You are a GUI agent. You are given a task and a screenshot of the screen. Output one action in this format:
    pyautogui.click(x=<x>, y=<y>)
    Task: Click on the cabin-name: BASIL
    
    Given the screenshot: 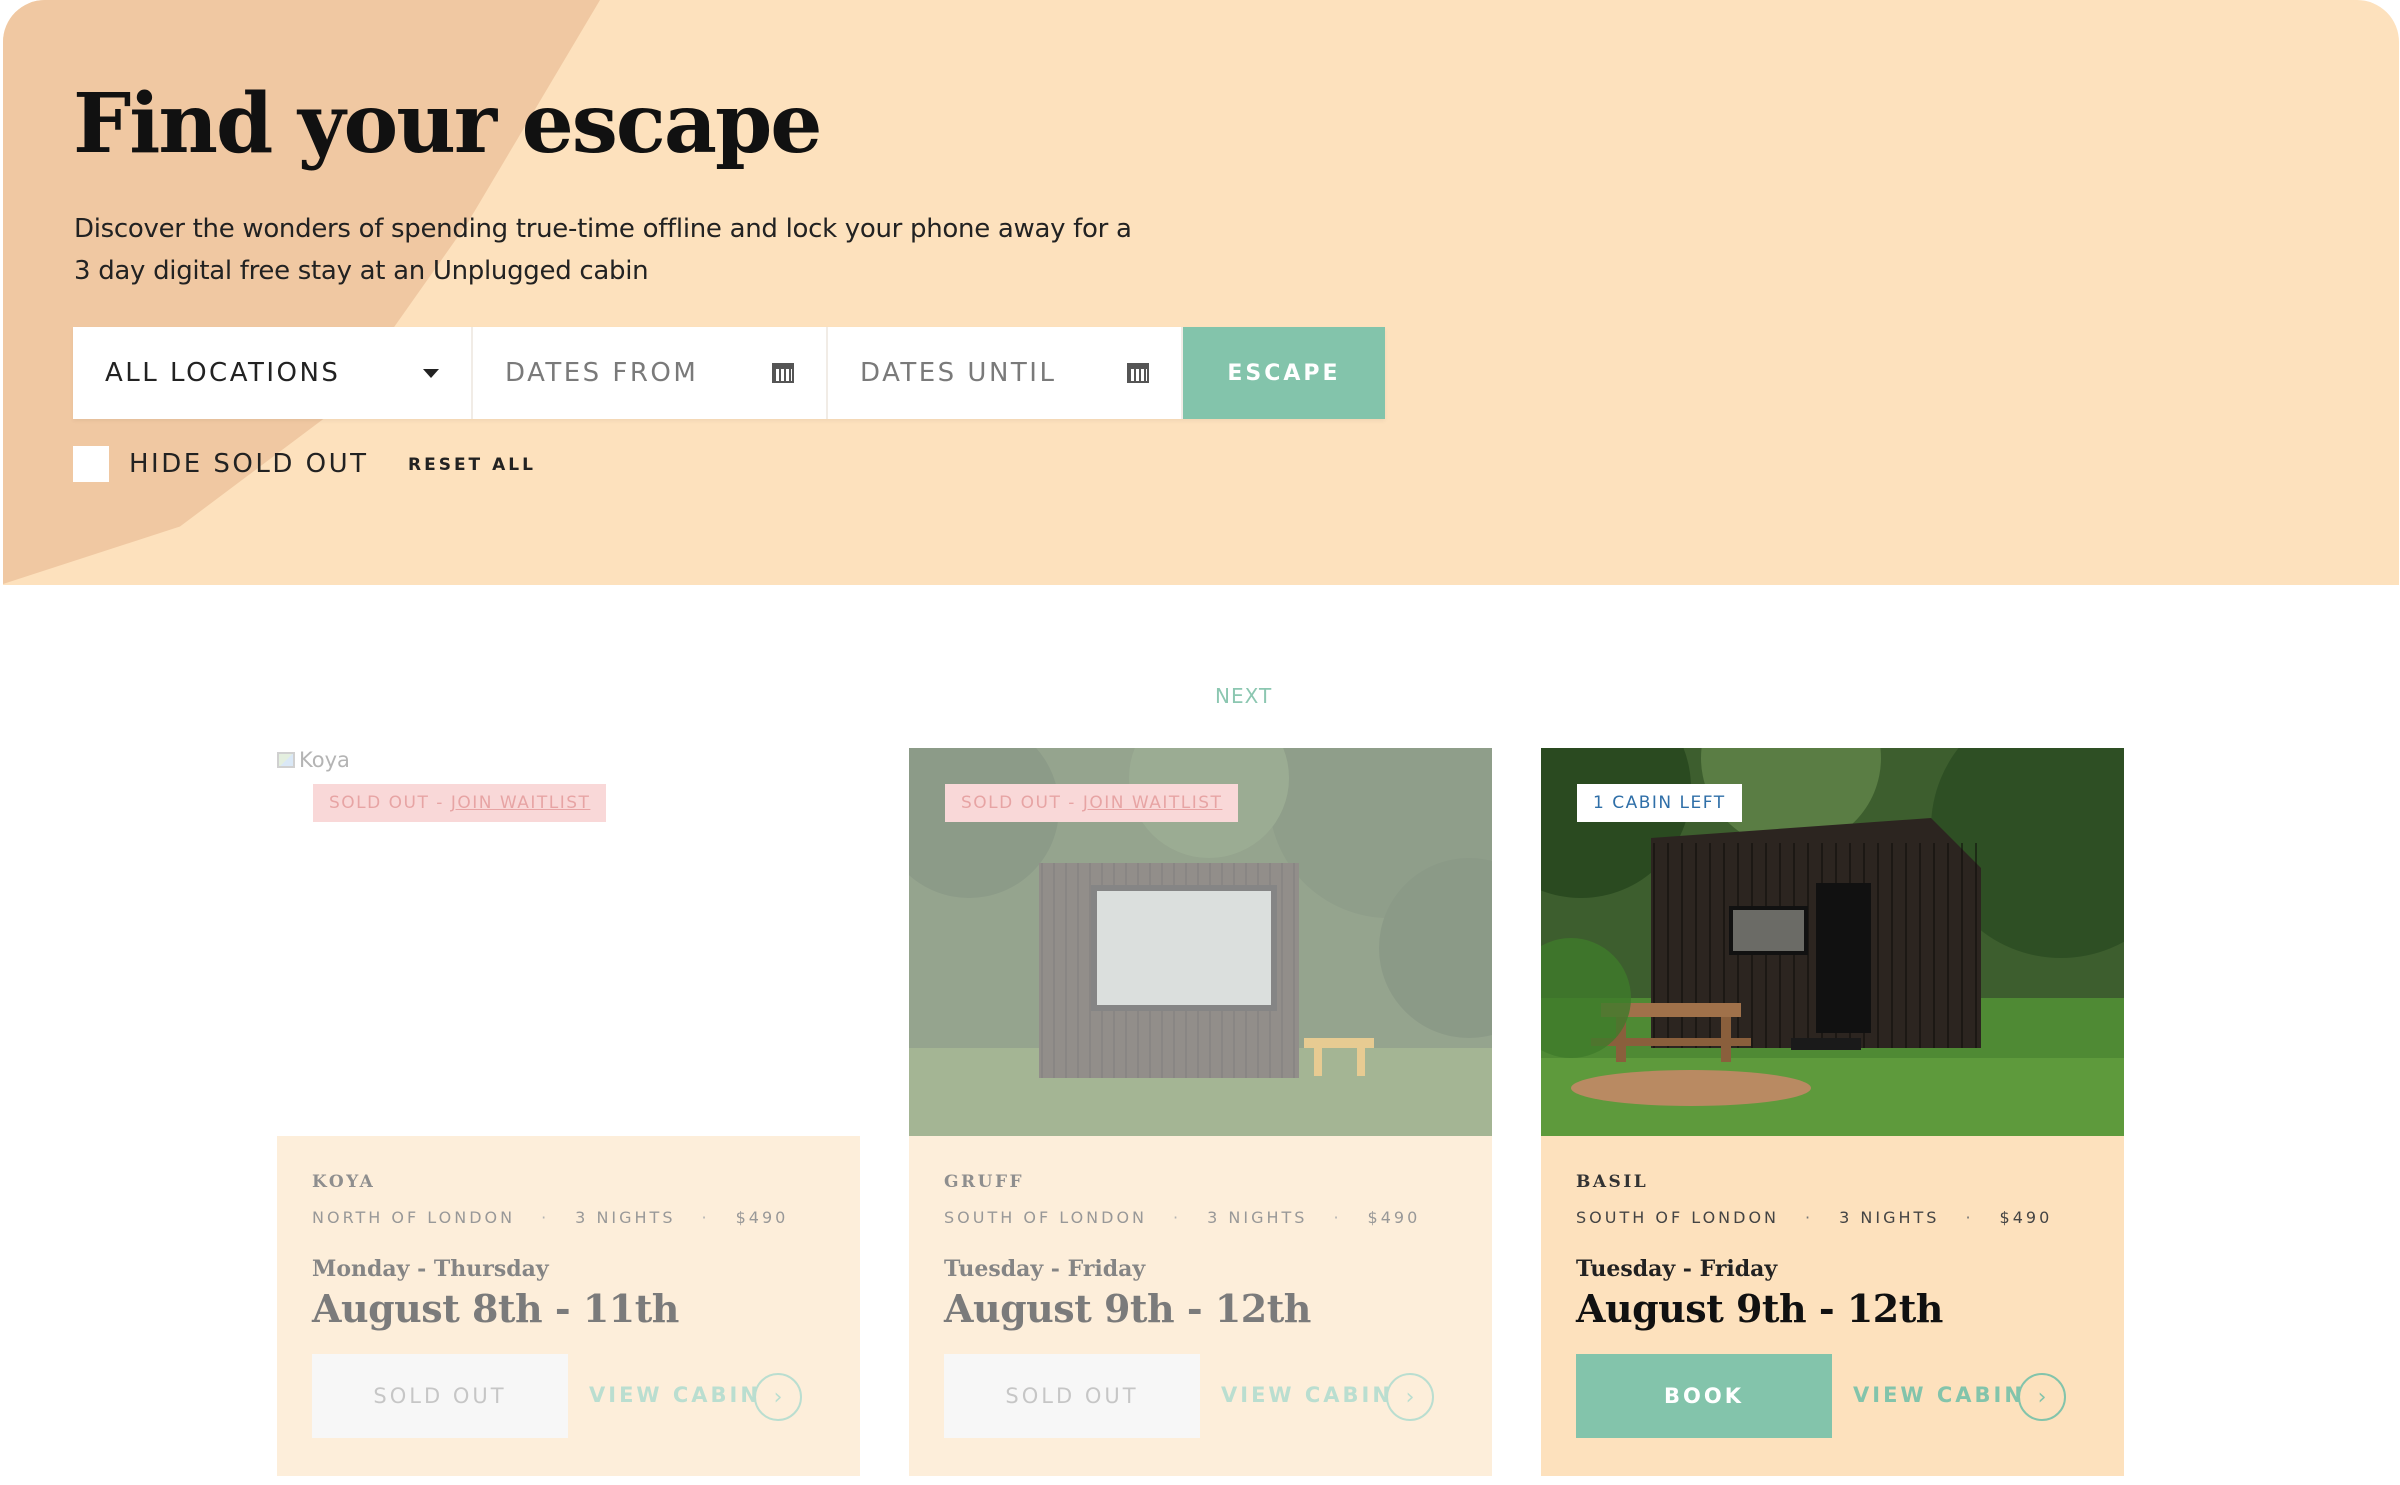 What is the action you would take?
    pyautogui.click(x=1612, y=1182)
    